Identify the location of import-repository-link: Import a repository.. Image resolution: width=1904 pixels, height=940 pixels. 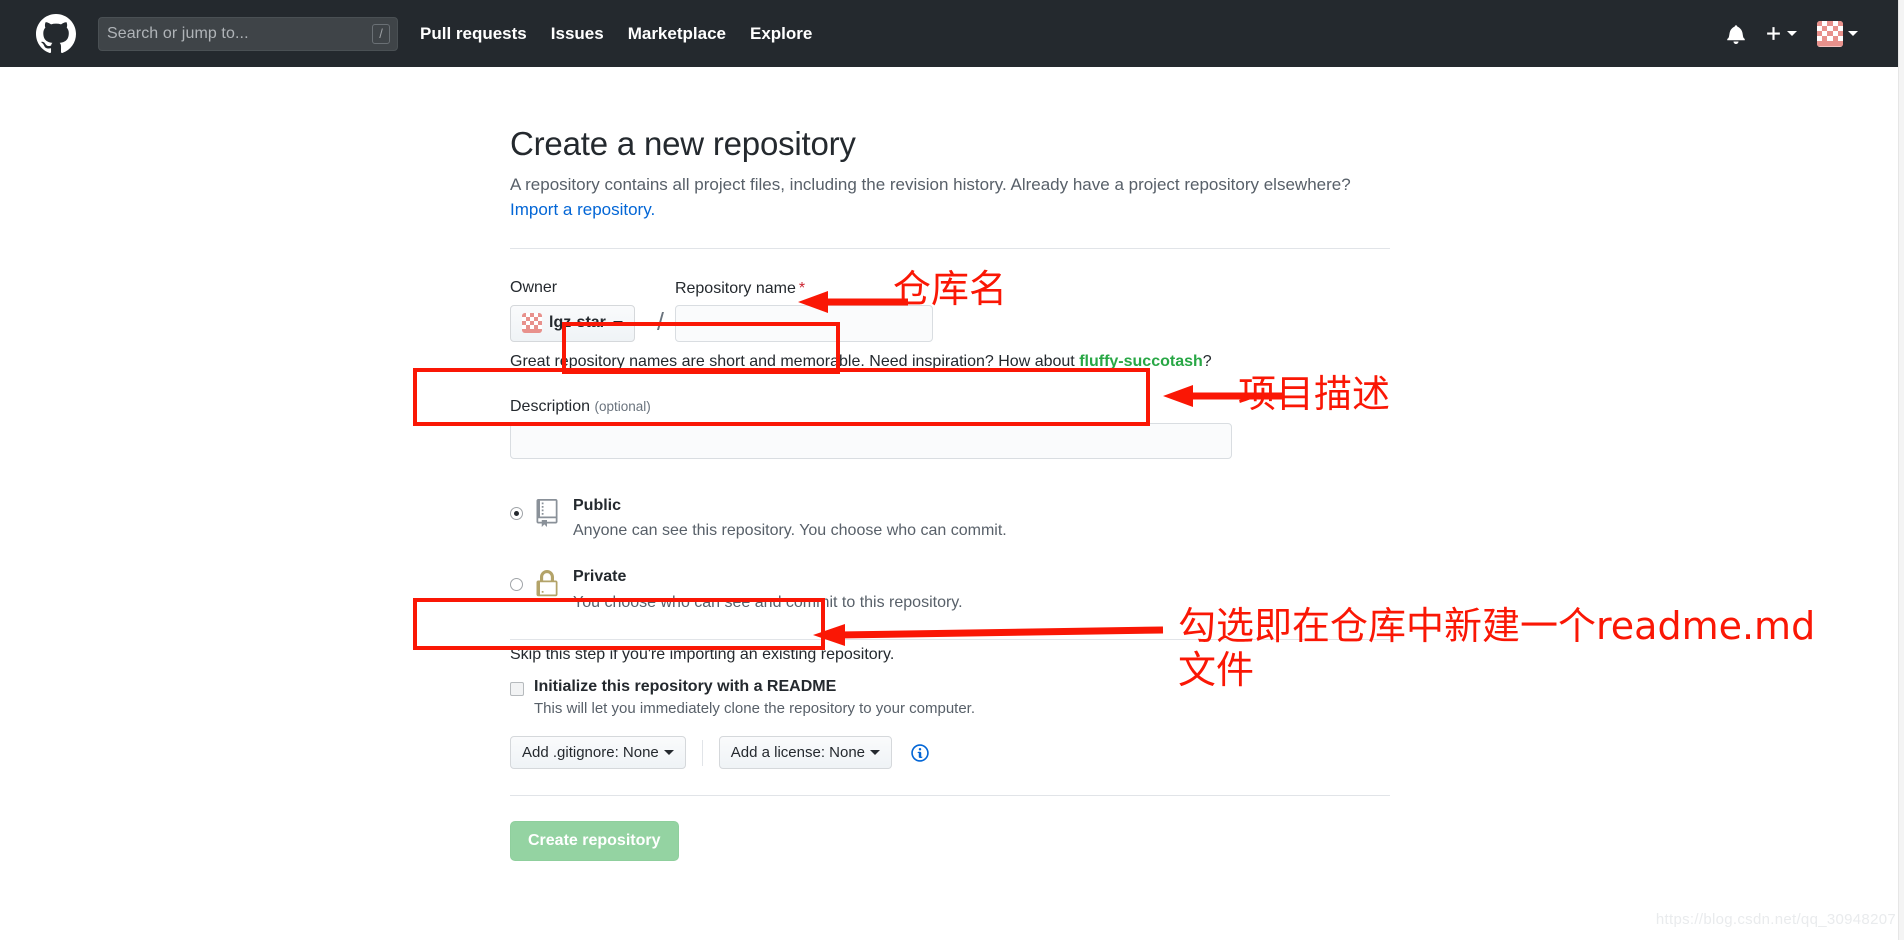
(582, 209).